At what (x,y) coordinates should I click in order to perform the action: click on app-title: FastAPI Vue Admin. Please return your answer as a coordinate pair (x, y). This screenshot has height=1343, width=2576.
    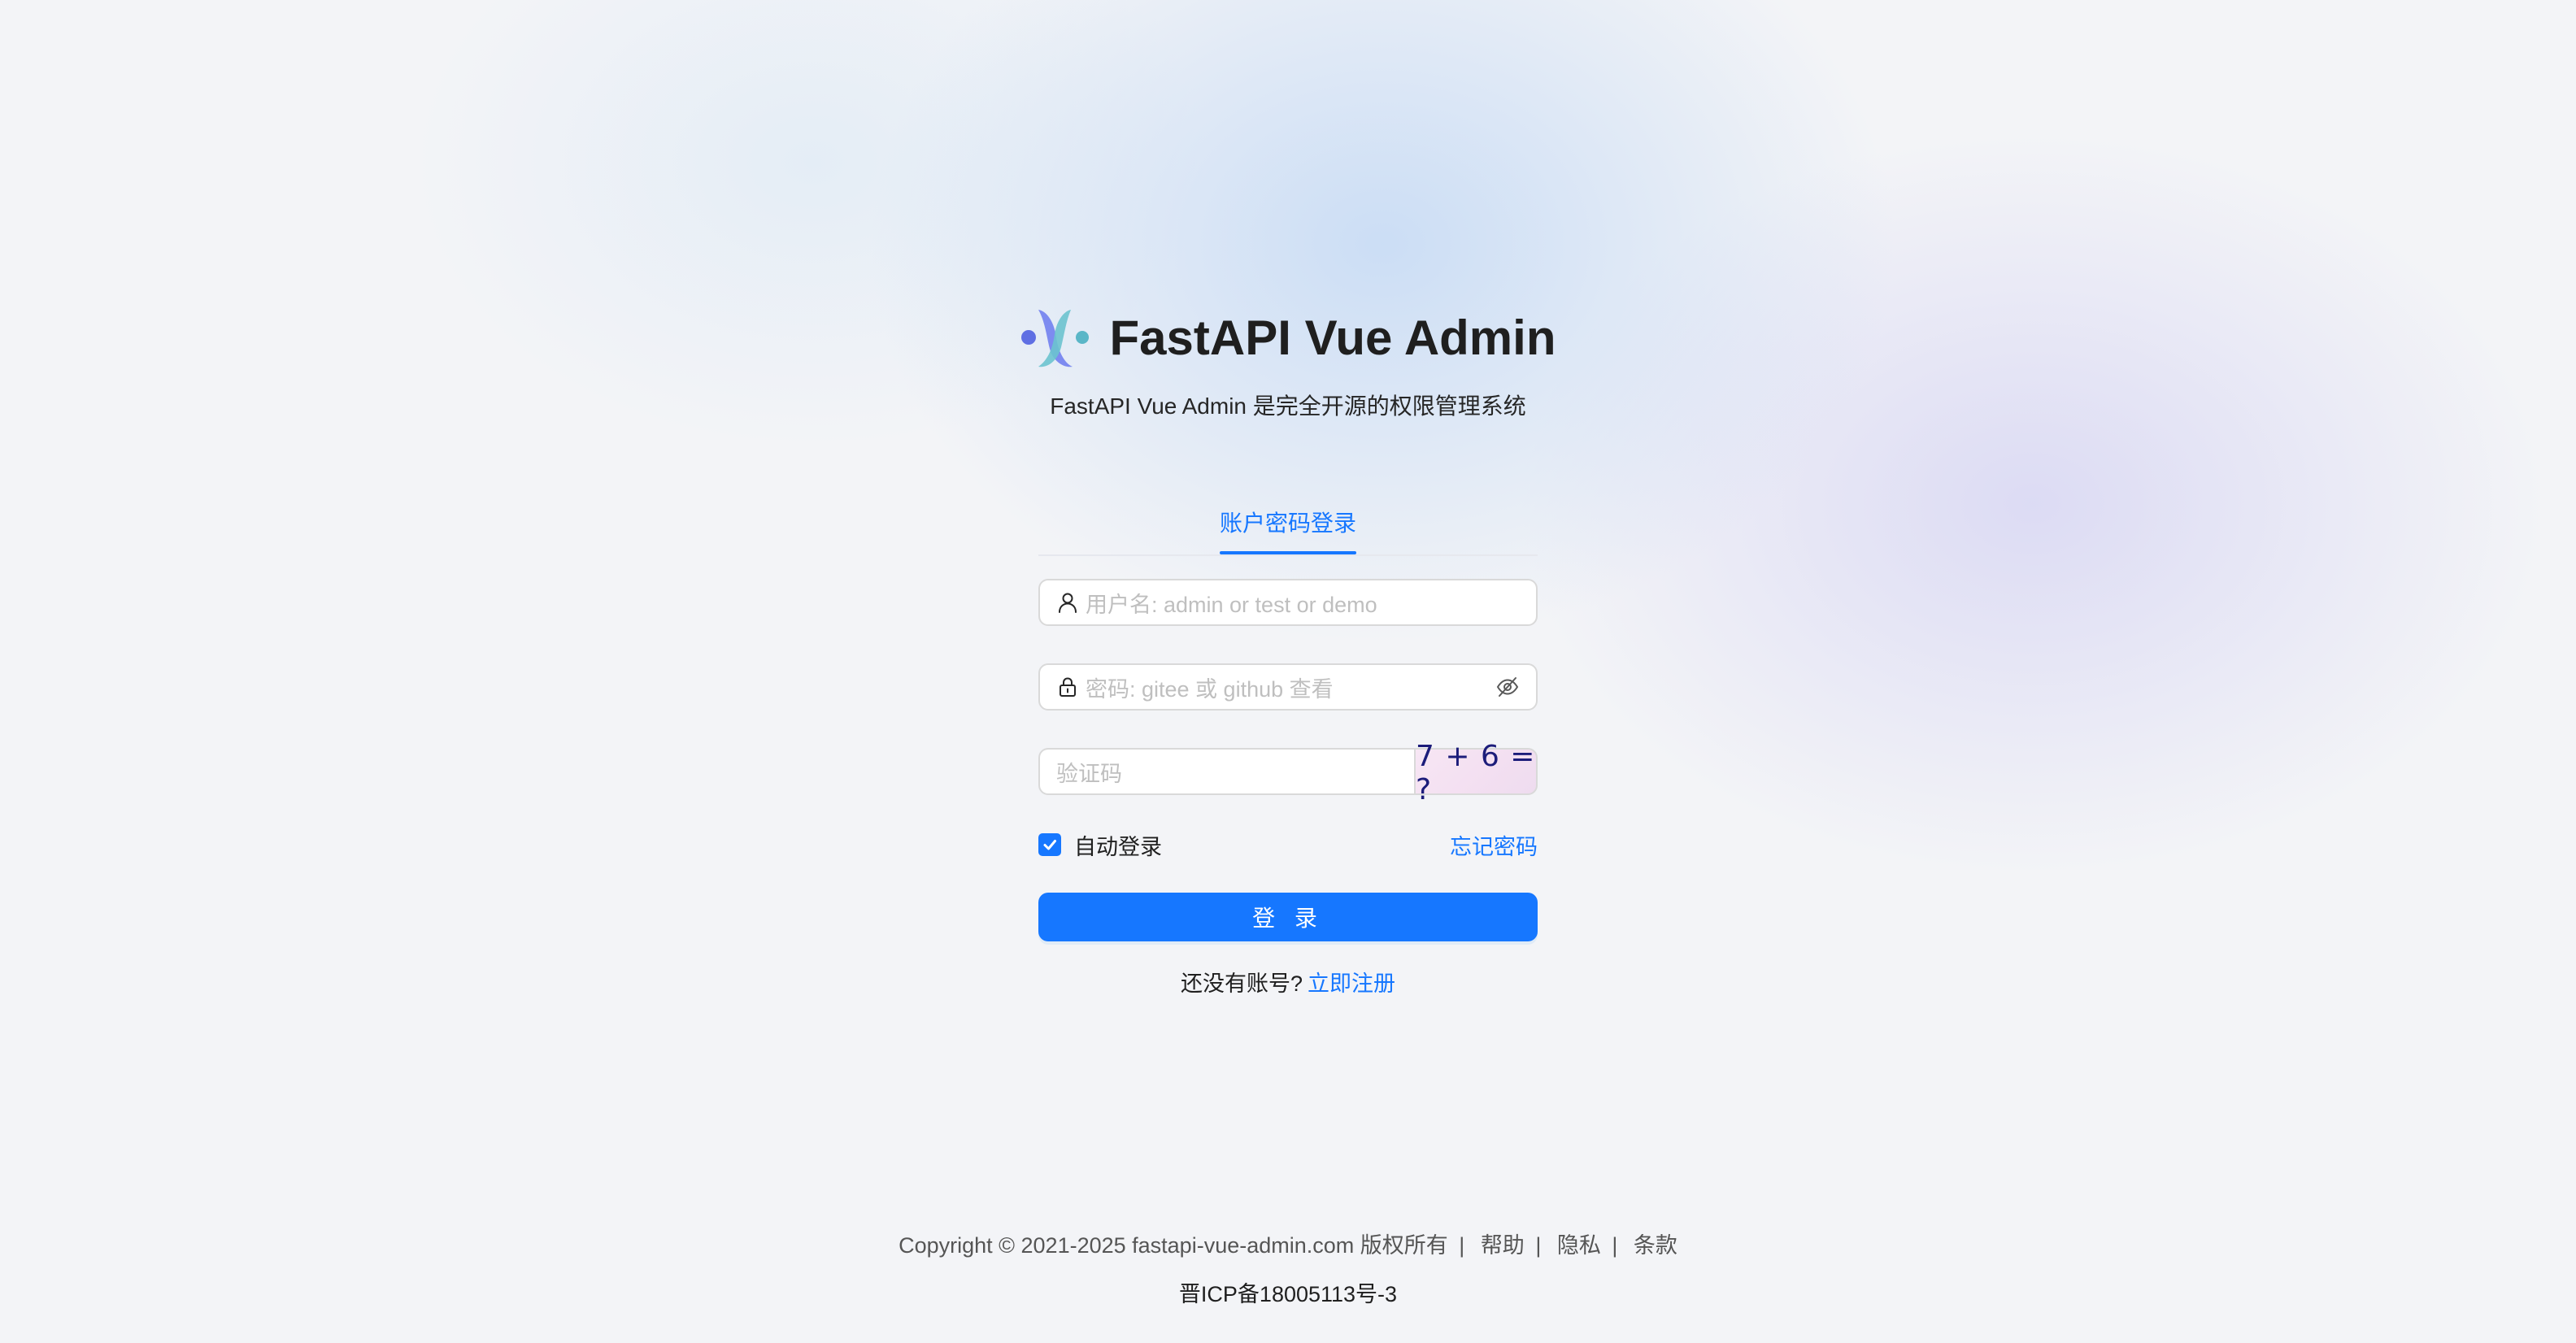
    Looking at the image, I should click on (1333, 337).